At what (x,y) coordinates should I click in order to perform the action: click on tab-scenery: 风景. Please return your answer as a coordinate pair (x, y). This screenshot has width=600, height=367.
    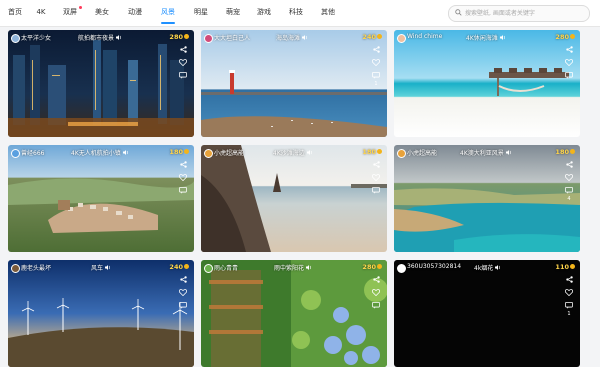
    Looking at the image, I should click on (168, 12).